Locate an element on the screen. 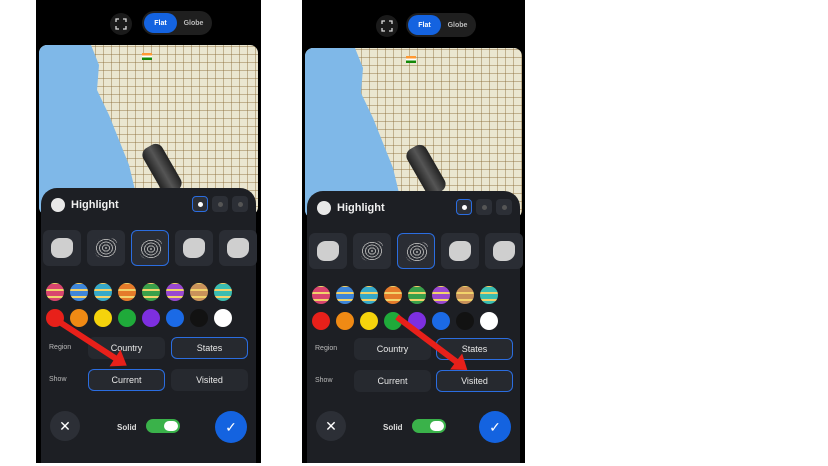 The height and width of the screenshot is (466, 828). solid-swatches is located at coordinates (151, 318).